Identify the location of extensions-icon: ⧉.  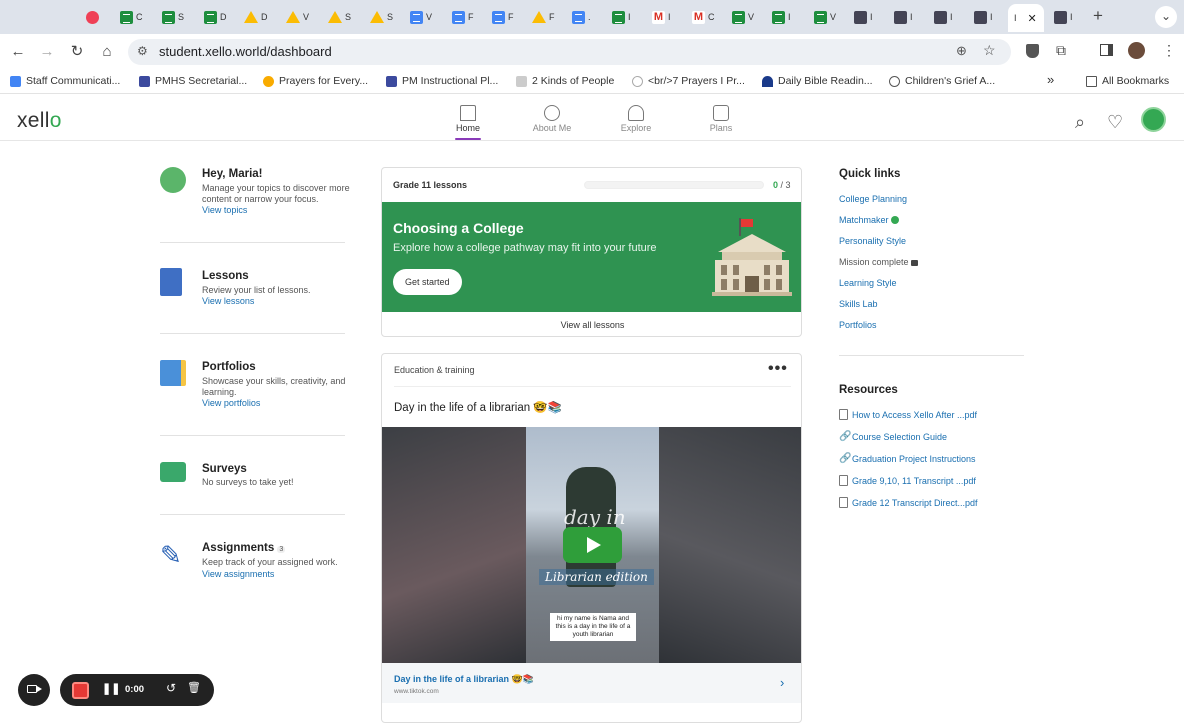
(1061, 50).